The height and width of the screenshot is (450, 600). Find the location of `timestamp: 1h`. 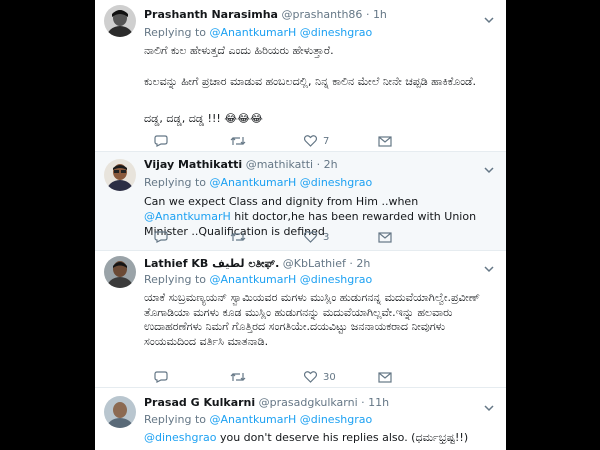

timestamp: 1h is located at coordinates (380, 14).